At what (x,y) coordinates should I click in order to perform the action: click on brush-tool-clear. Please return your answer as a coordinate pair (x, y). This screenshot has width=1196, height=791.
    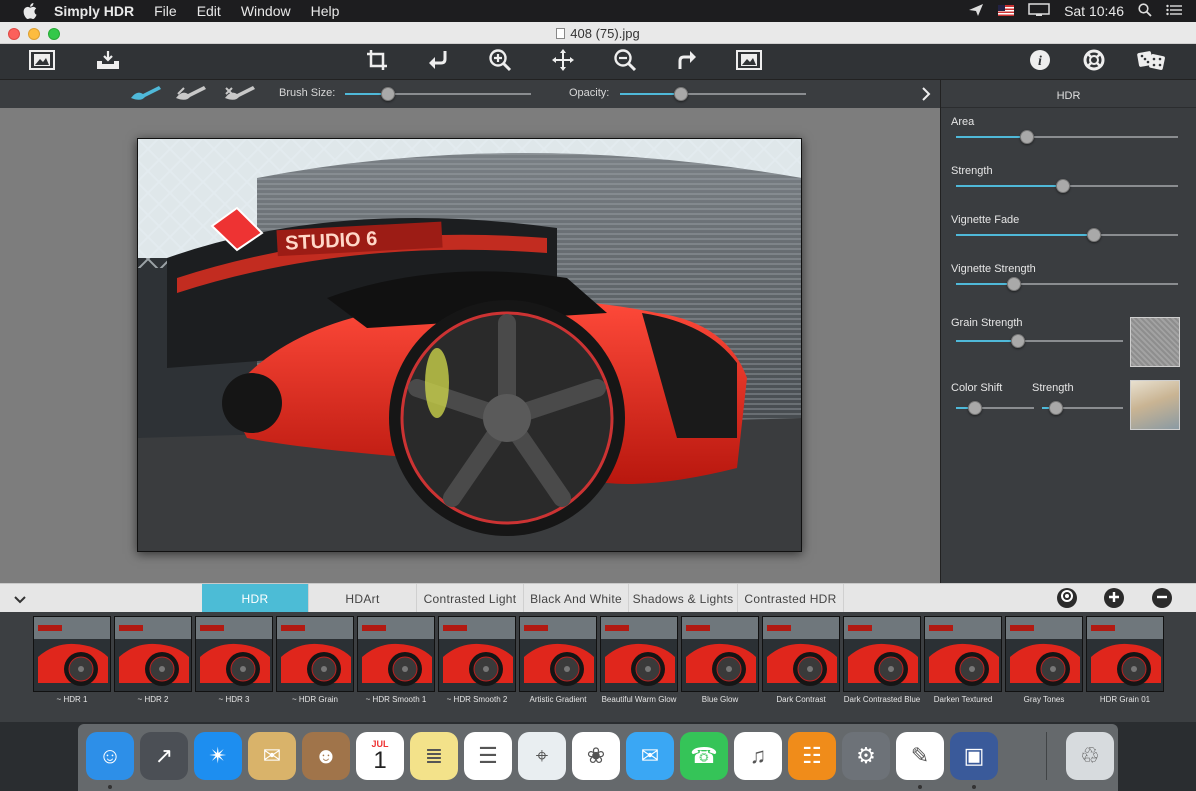
    Looking at the image, I should click on (240, 94).